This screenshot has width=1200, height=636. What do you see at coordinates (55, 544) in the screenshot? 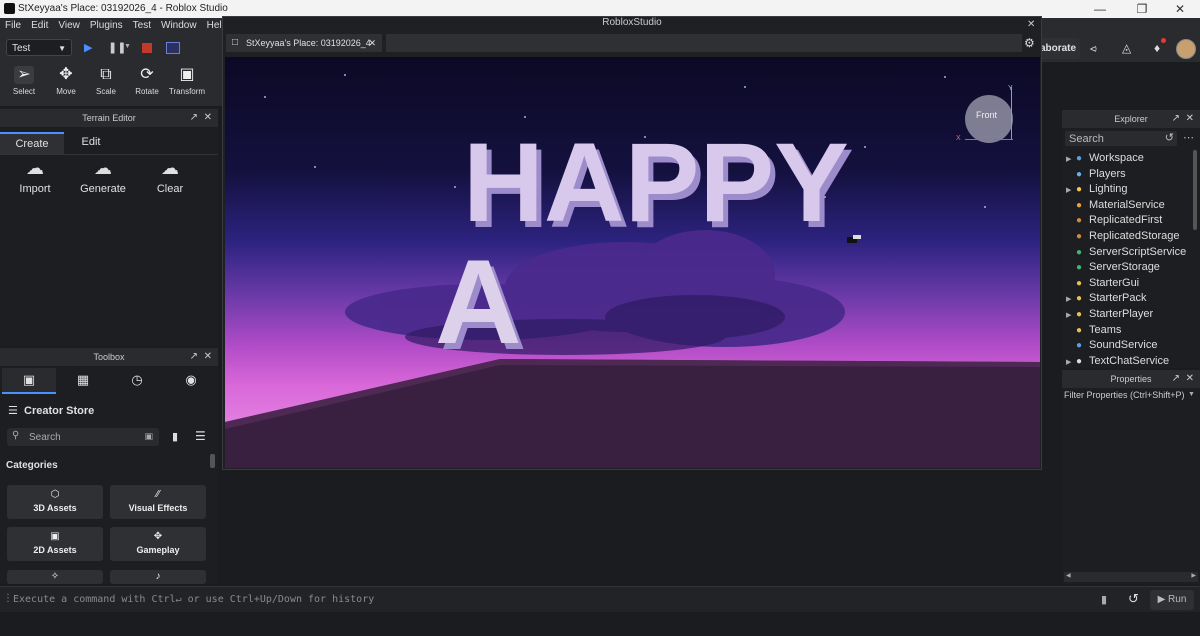
I see `category-2d-assets: ▣ 2D Assets` at bounding box center [55, 544].